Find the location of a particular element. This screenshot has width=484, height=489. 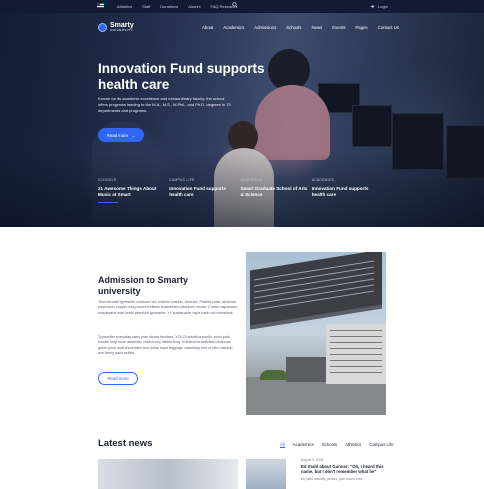

trees is located at coordinates (274, 375).